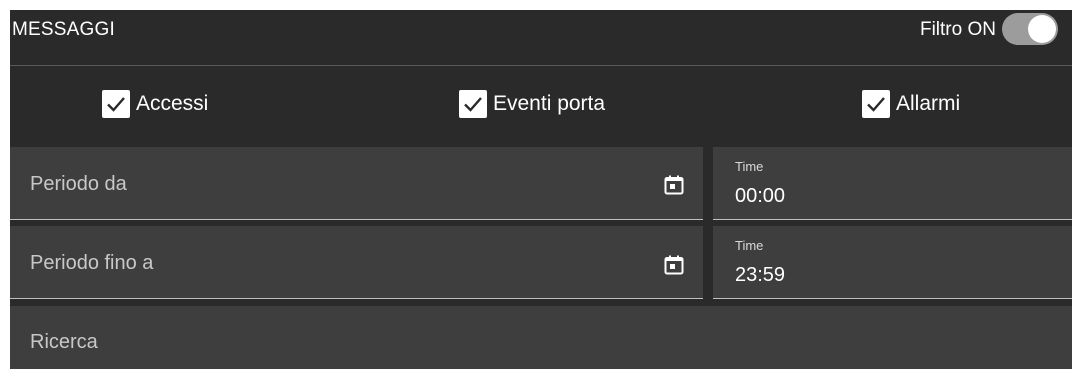 The width and height of the screenshot is (1075, 369). I want to click on checkbox-accessi: Accessi, so click(155, 104).